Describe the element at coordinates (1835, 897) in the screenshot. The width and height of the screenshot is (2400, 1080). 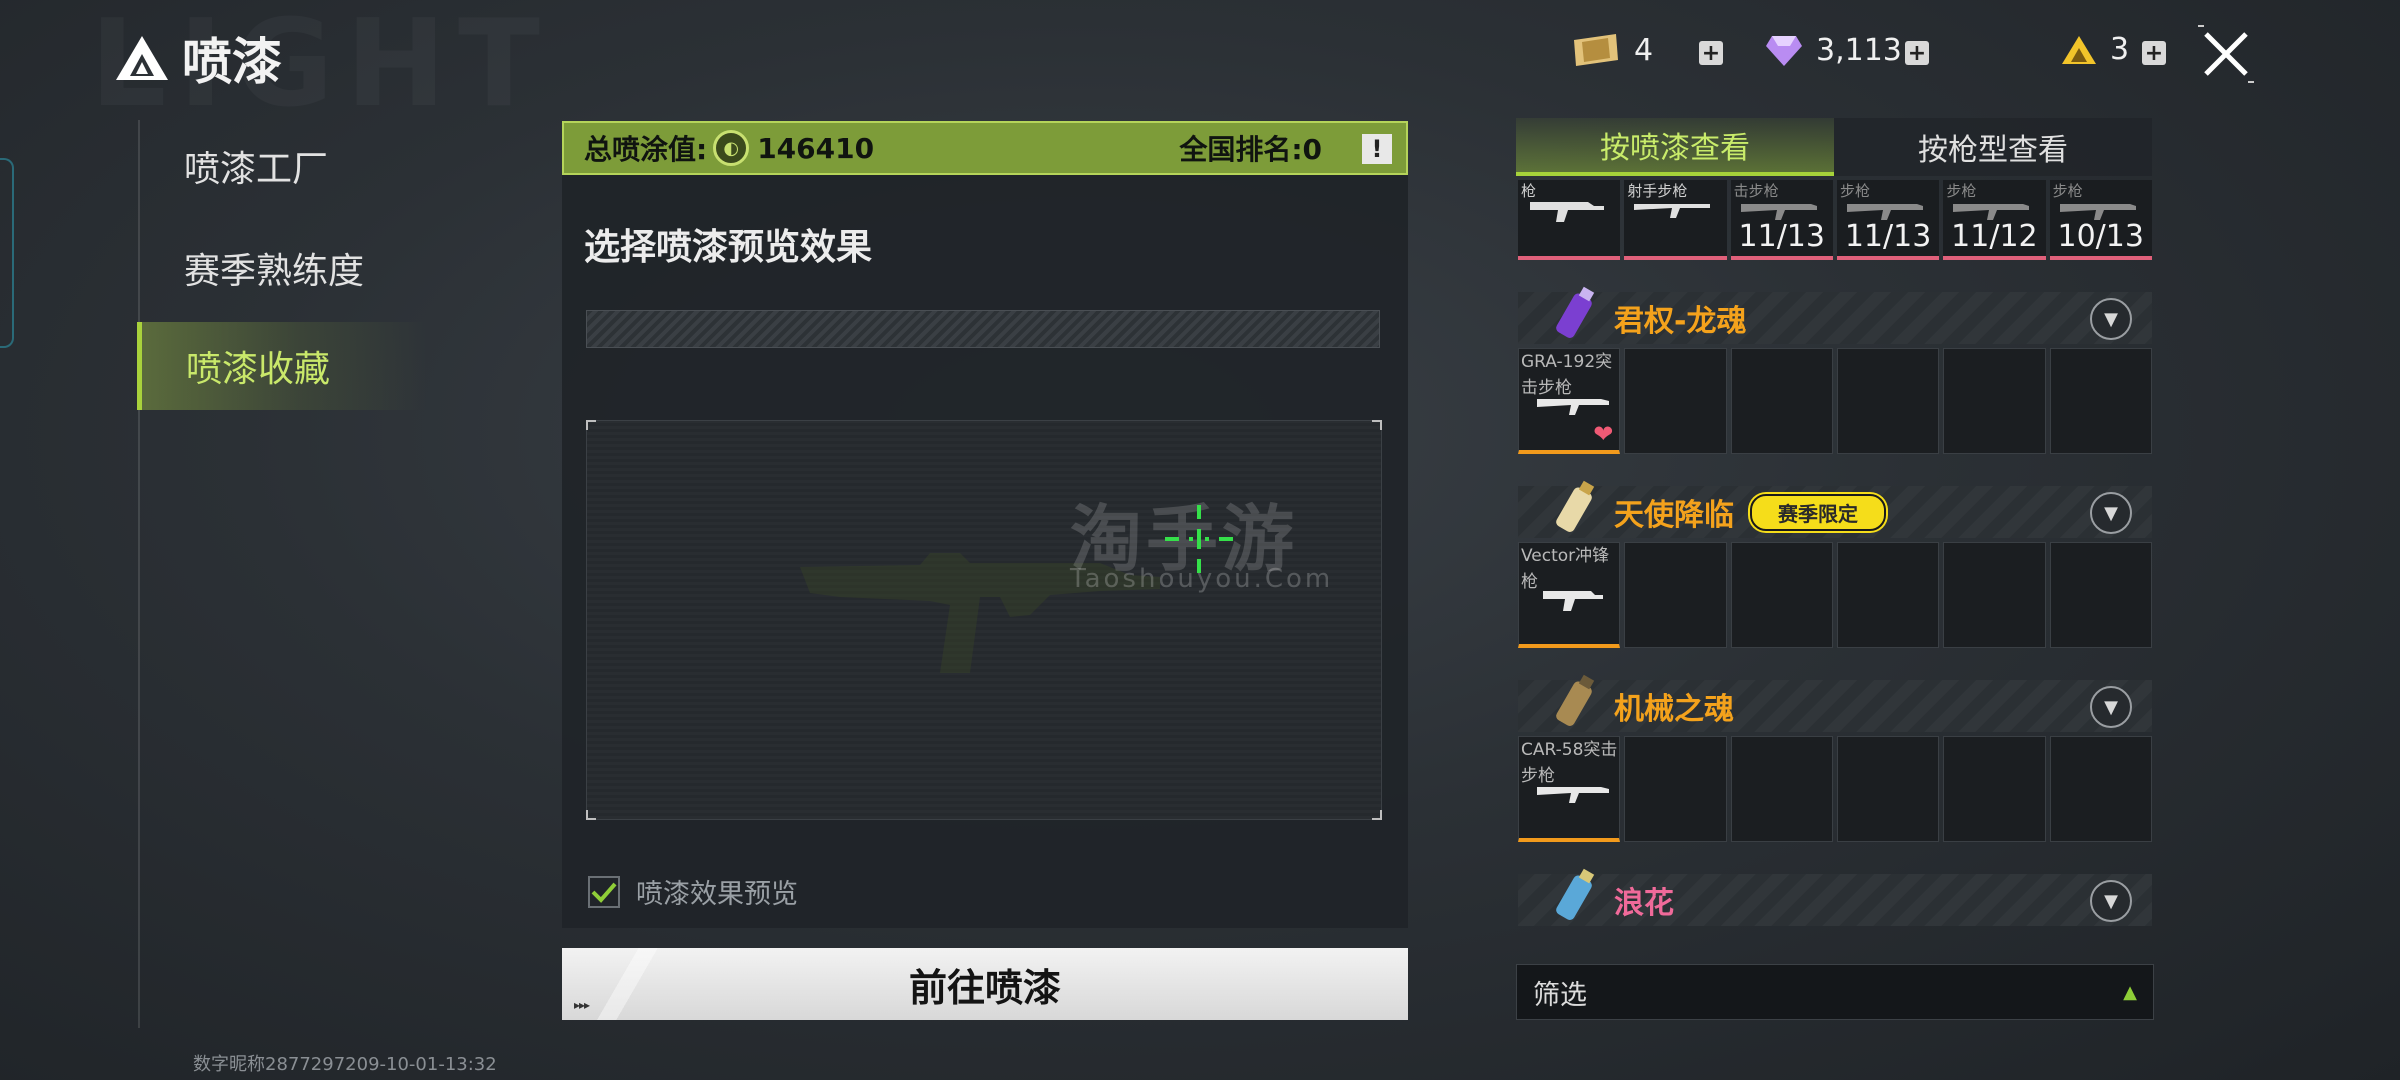
I see `spray-header: 浪花 ▼` at that location.